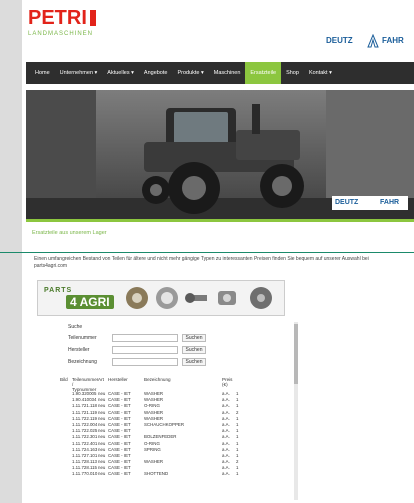 This screenshot has height=503, width=414. What do you see at coordinates (194, 338) in the screenshot?
I see `teilenummer-search-button: Suchen` at bounding box center [194, 338].